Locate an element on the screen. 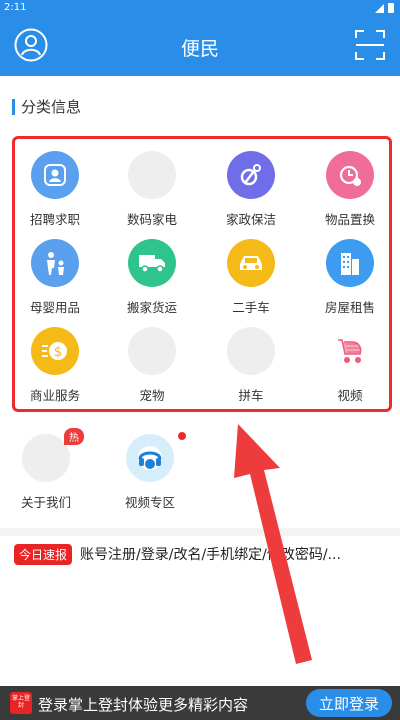  category-label: 房屋租售 is located at coordinates (349, 307).